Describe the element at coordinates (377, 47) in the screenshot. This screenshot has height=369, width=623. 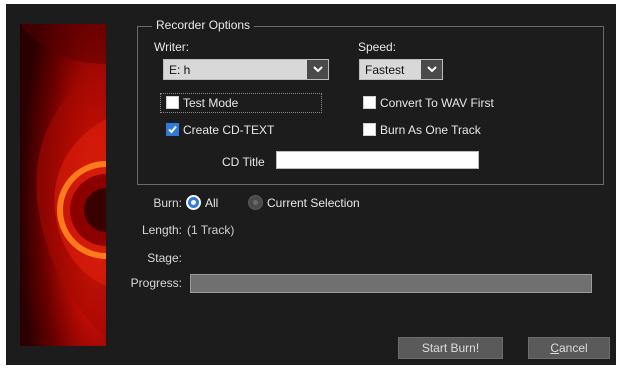
I see `speed-label: Speed:` at that location.